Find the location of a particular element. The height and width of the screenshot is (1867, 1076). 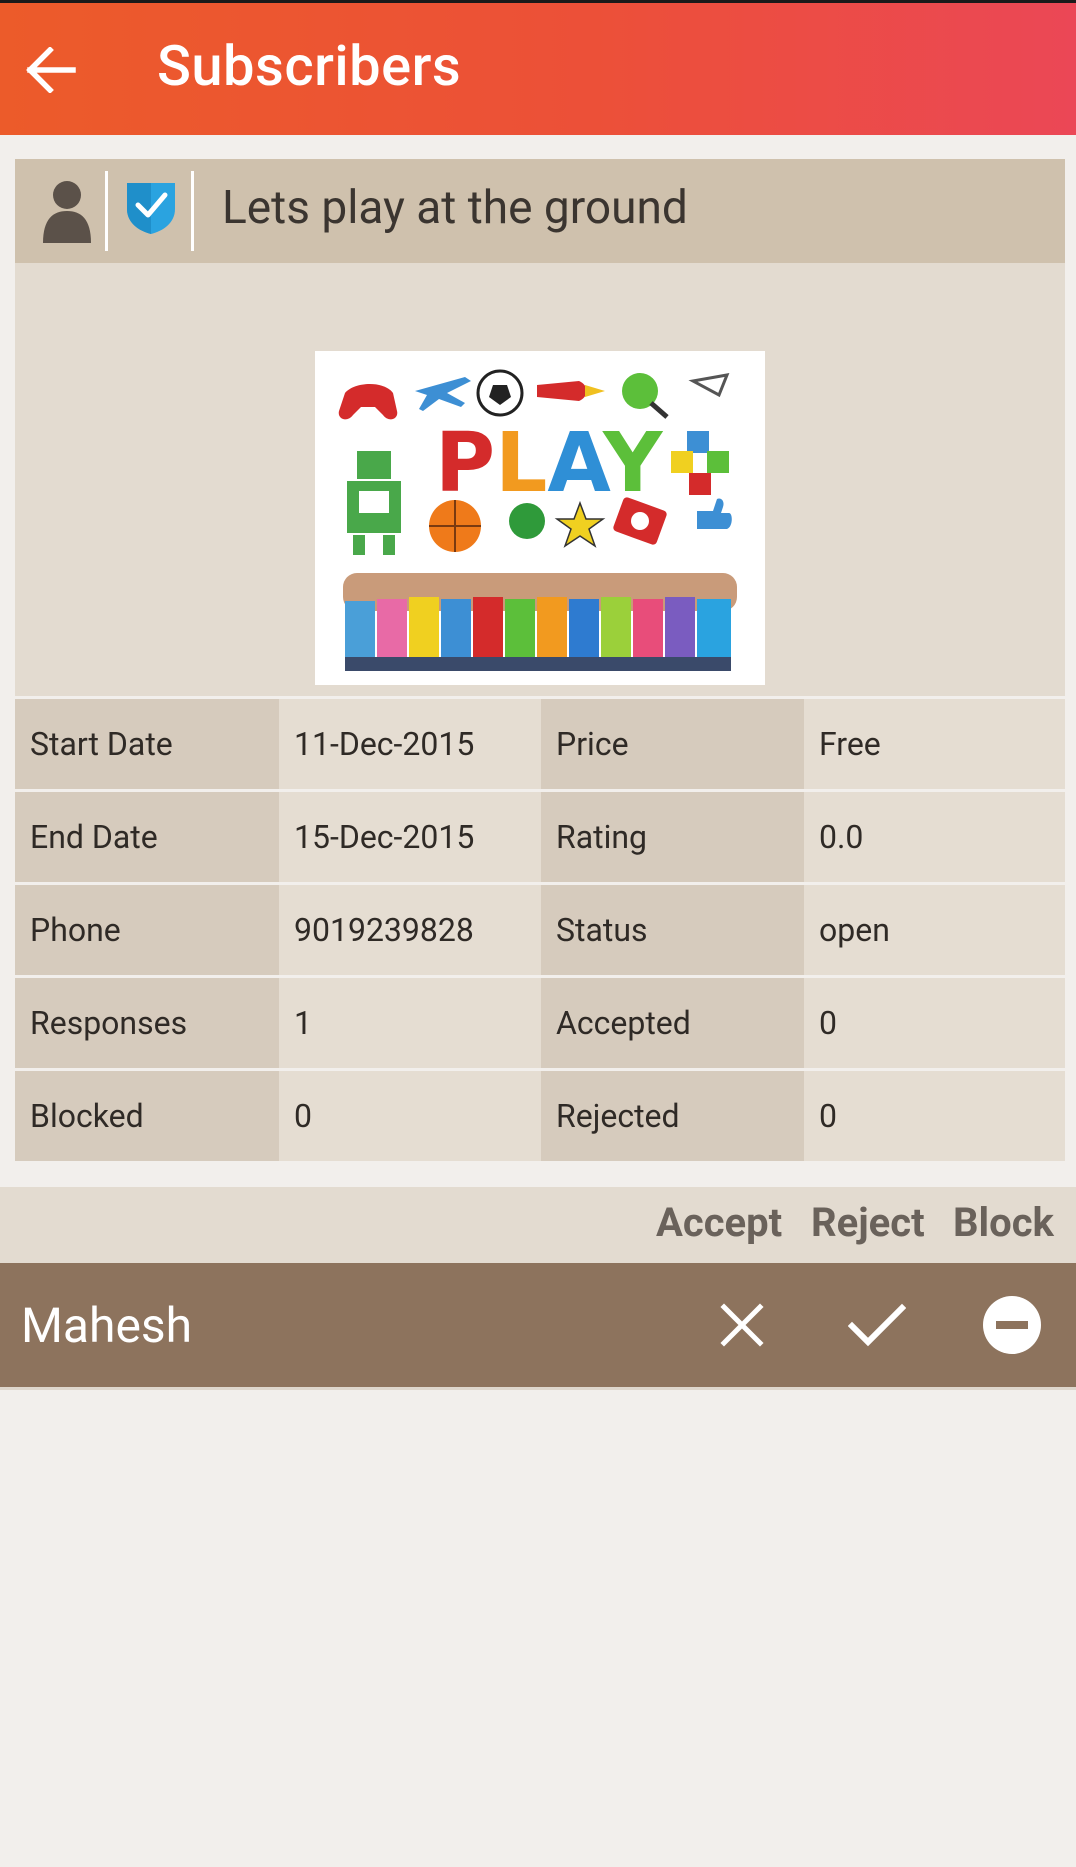

detail-value: open is located at coordinates (934, 930).